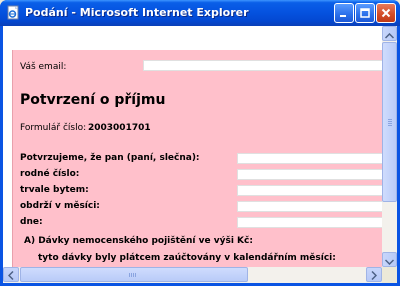  What do you see at coordinates (134, 274) in the screenshot?
I see `horizontal-scroll-thumb` at bounding box center [134, 274].